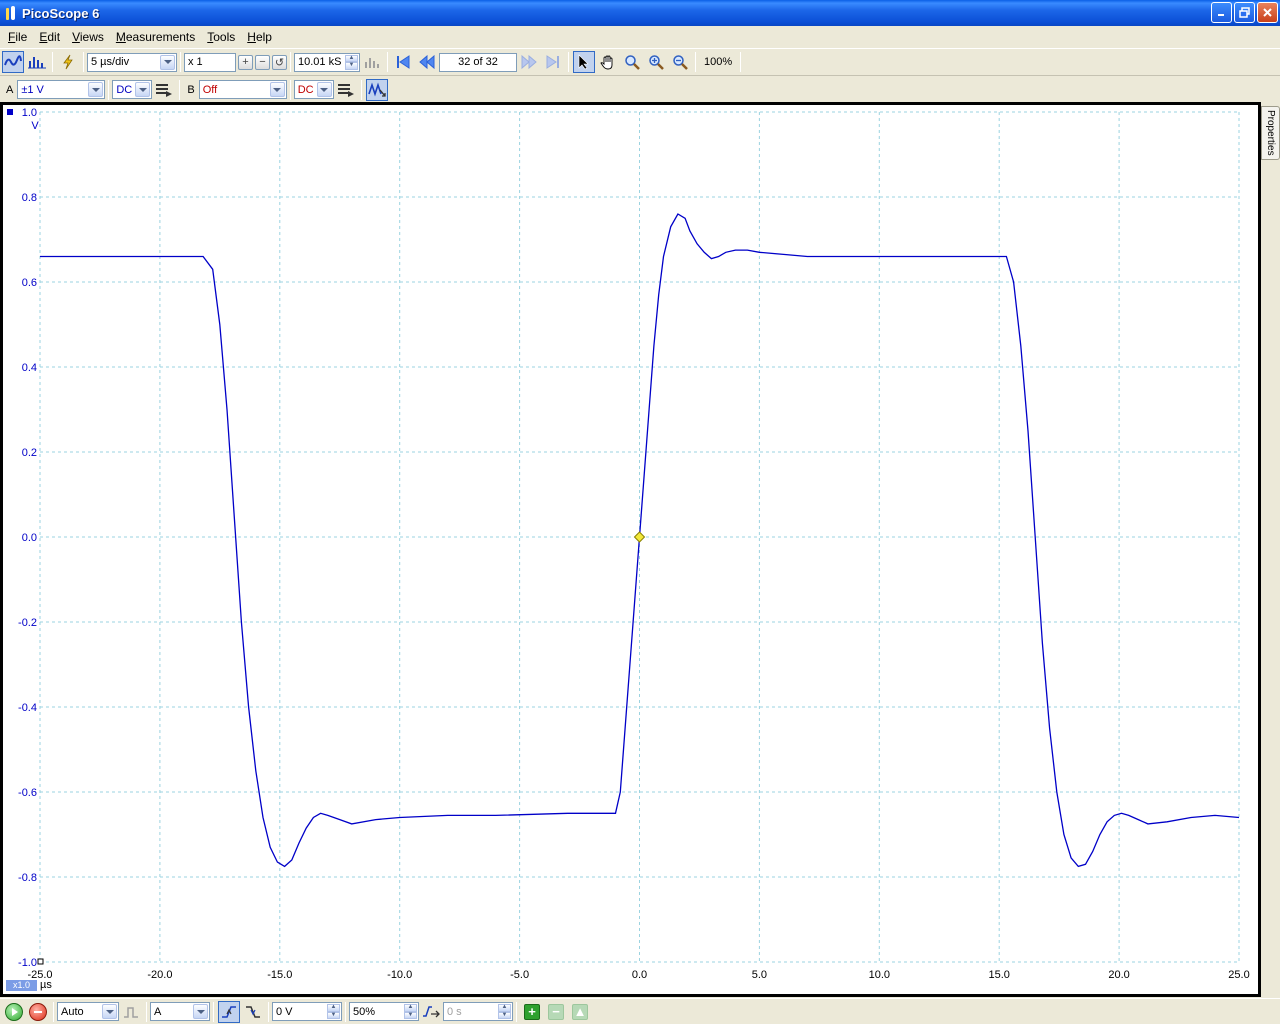 The height and width of the screenshot is (1024, 1280). I want to click on zoom-out-icon, so click(680, 62).